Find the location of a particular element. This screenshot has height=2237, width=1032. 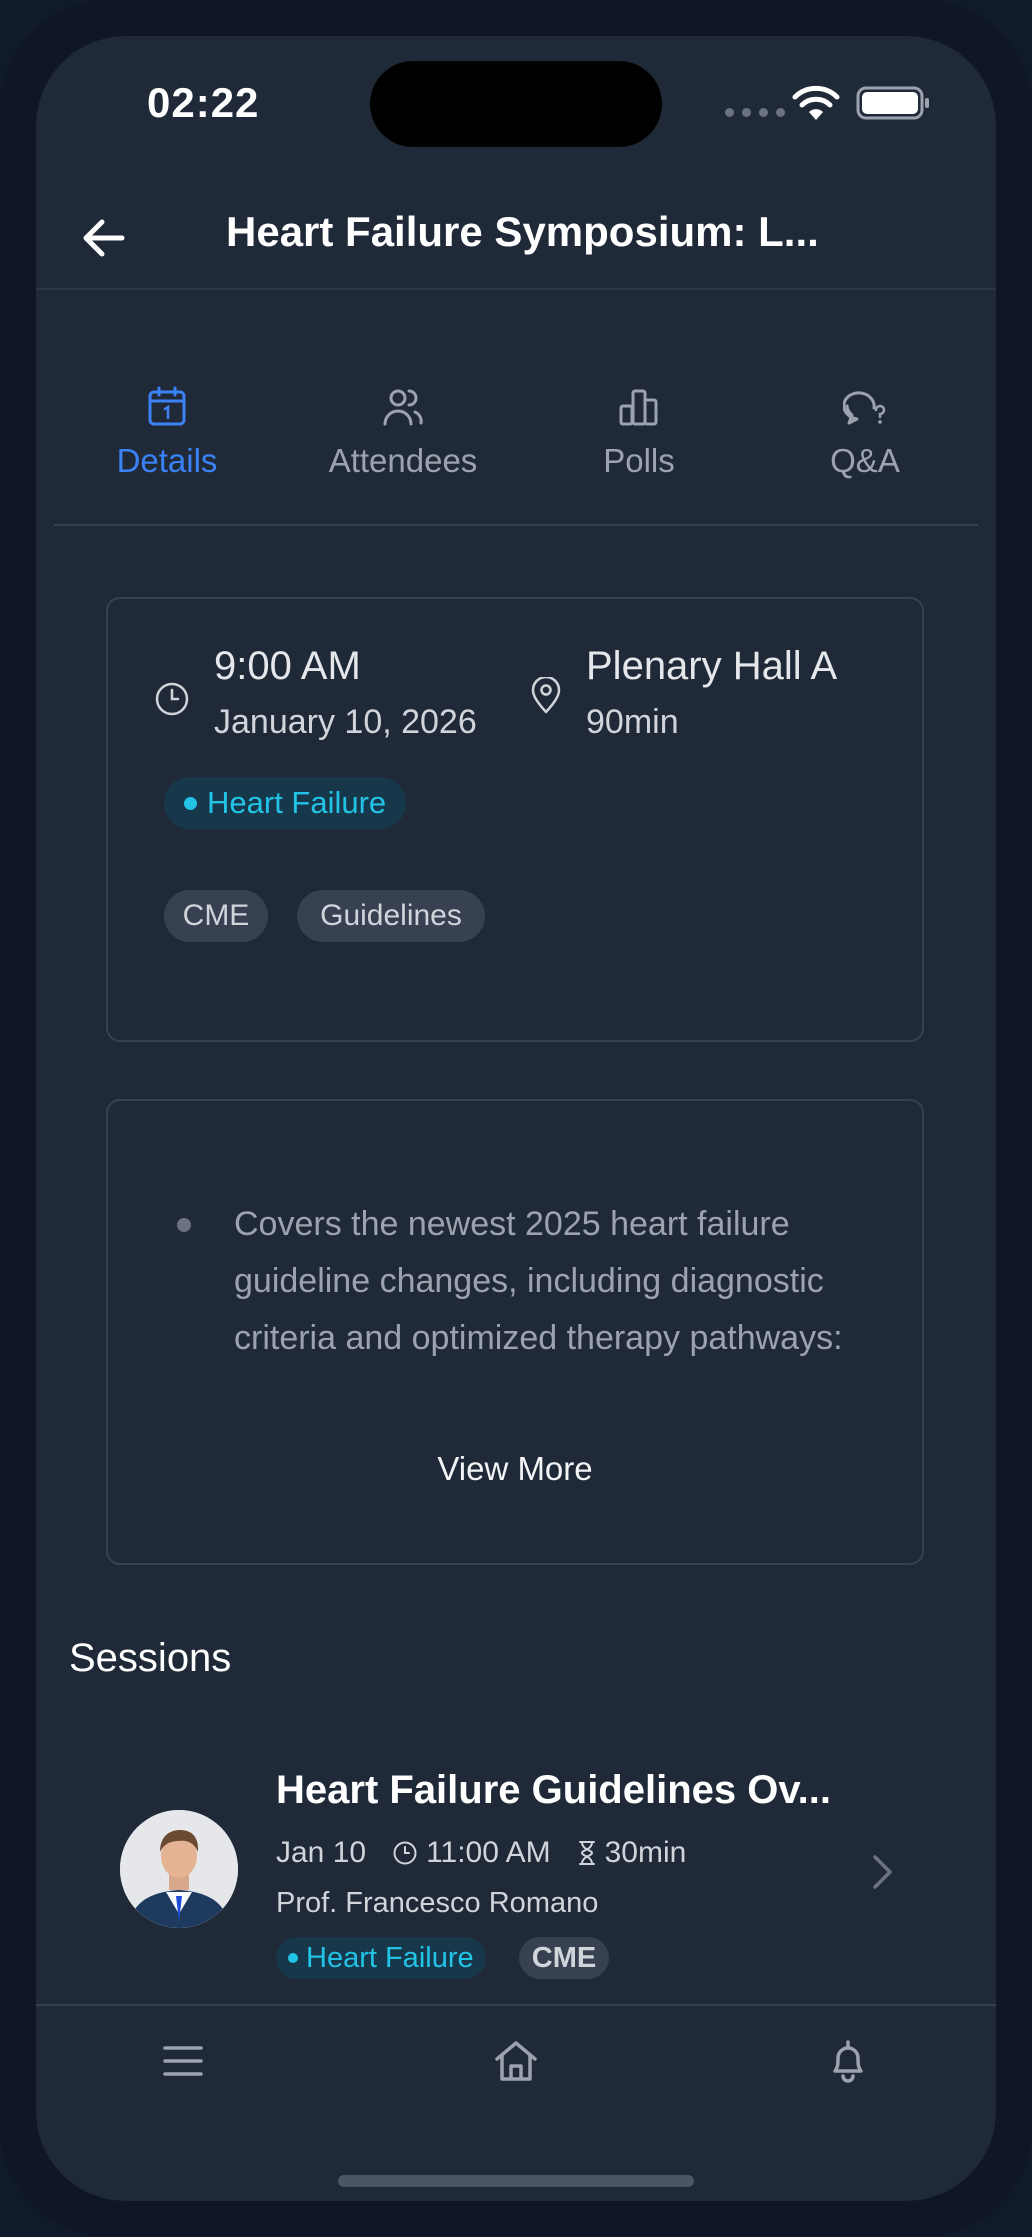

back-arrow-icon is located at coordinates (104, 238).